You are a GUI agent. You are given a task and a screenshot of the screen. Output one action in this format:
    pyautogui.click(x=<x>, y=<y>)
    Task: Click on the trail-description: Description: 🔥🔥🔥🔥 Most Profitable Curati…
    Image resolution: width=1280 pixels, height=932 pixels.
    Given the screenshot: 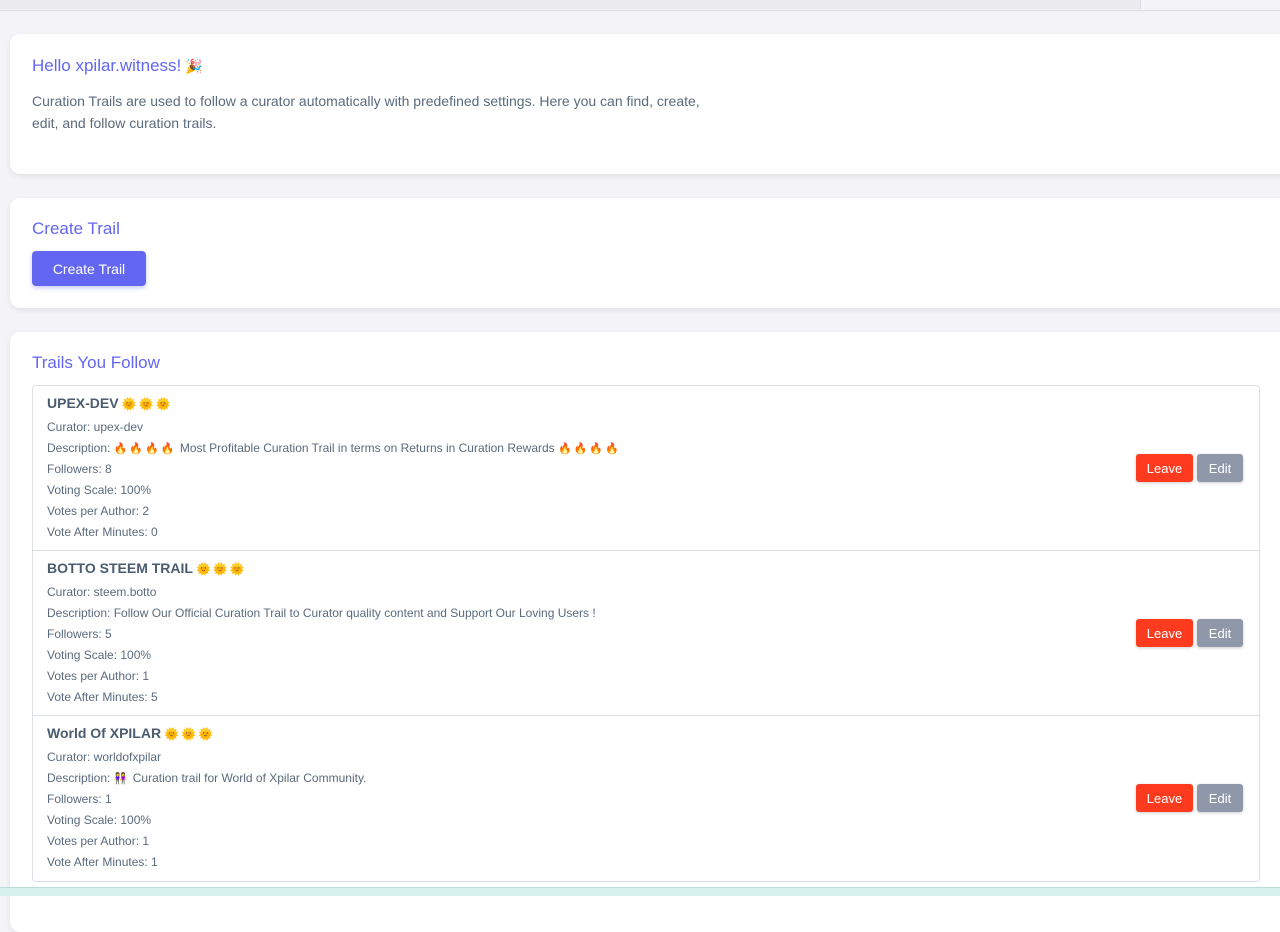 What is the action you would take?
    pyautogui.click(x=334, y=448)
    